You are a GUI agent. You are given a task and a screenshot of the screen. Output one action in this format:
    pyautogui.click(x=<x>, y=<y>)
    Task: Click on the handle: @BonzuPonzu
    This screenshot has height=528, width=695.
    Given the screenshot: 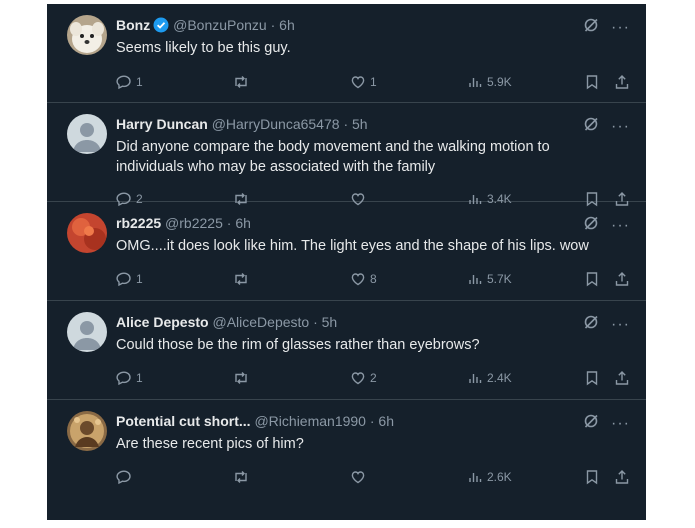 What is the action you would take?
    pyautogui.click(x=220, y=25)
    